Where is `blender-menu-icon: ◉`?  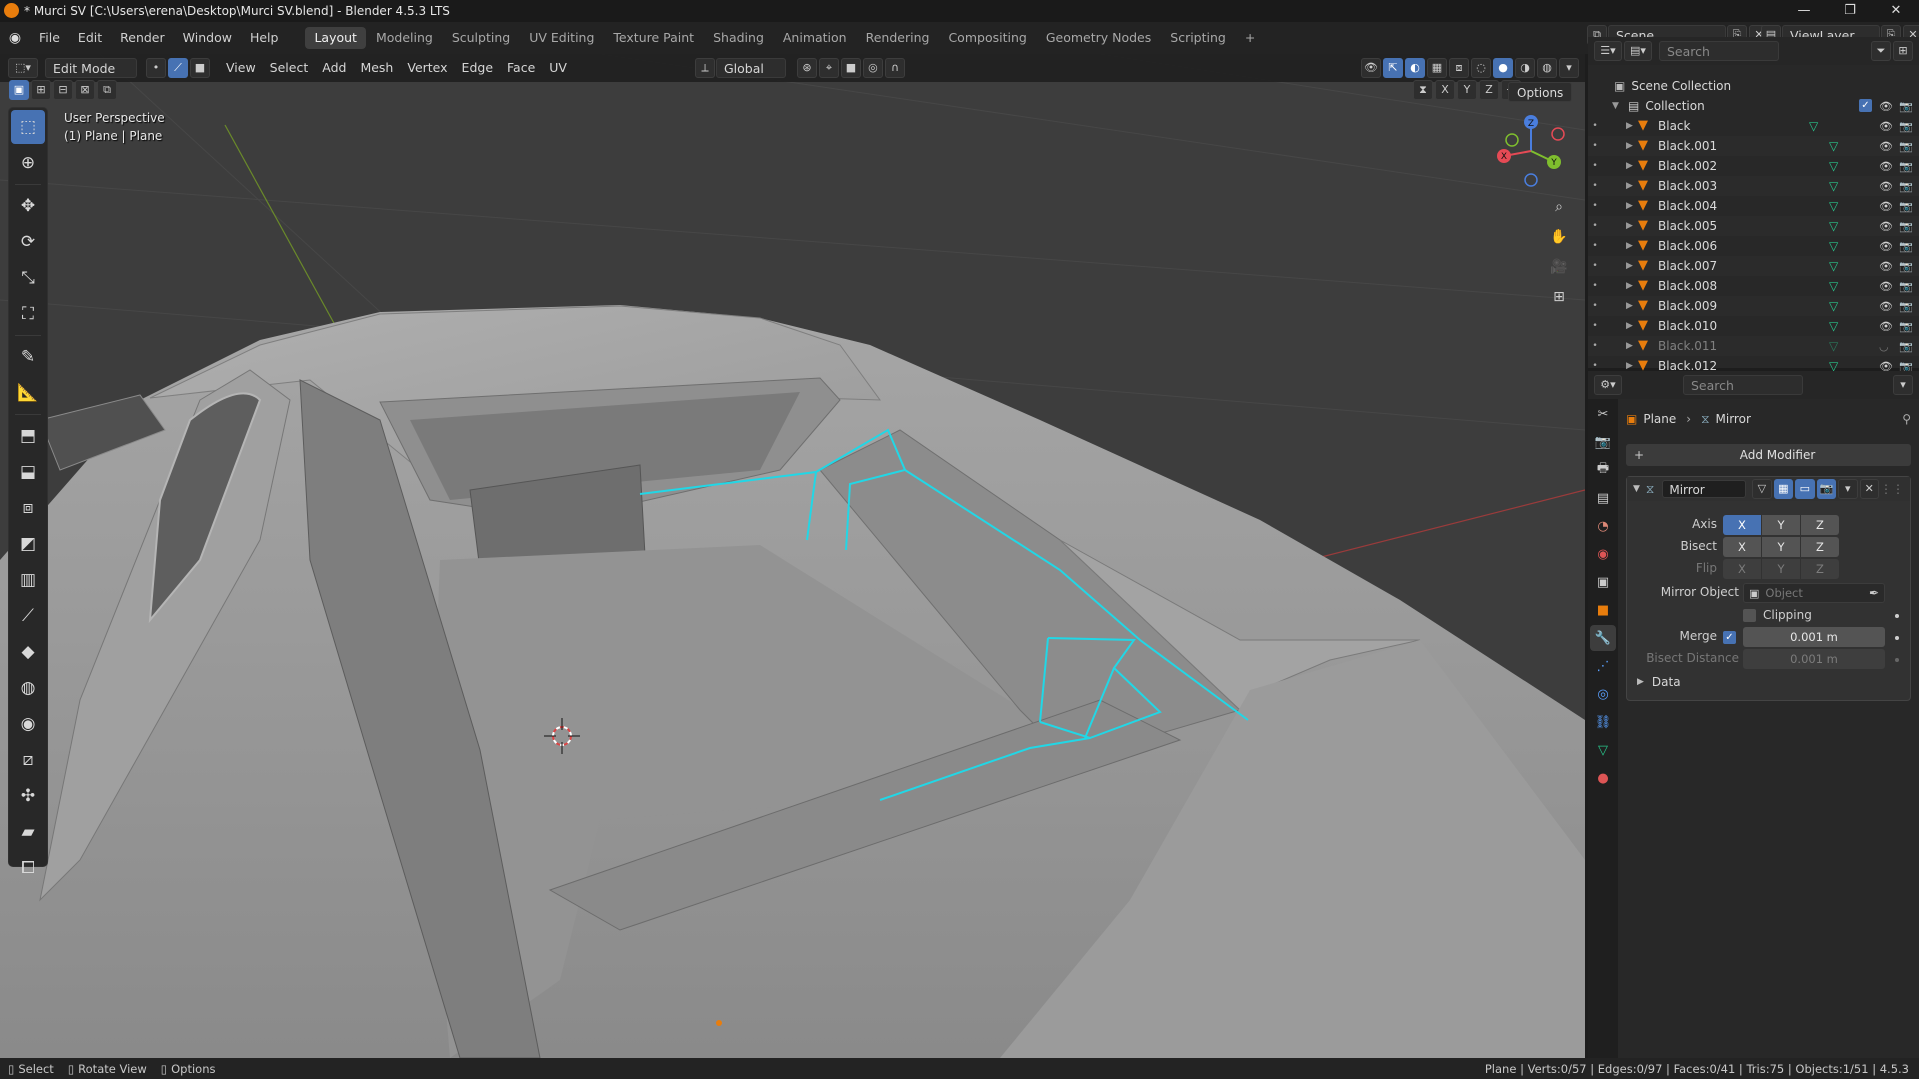
blender-menu-icon: ◉ is located at coordinates (15, 38).